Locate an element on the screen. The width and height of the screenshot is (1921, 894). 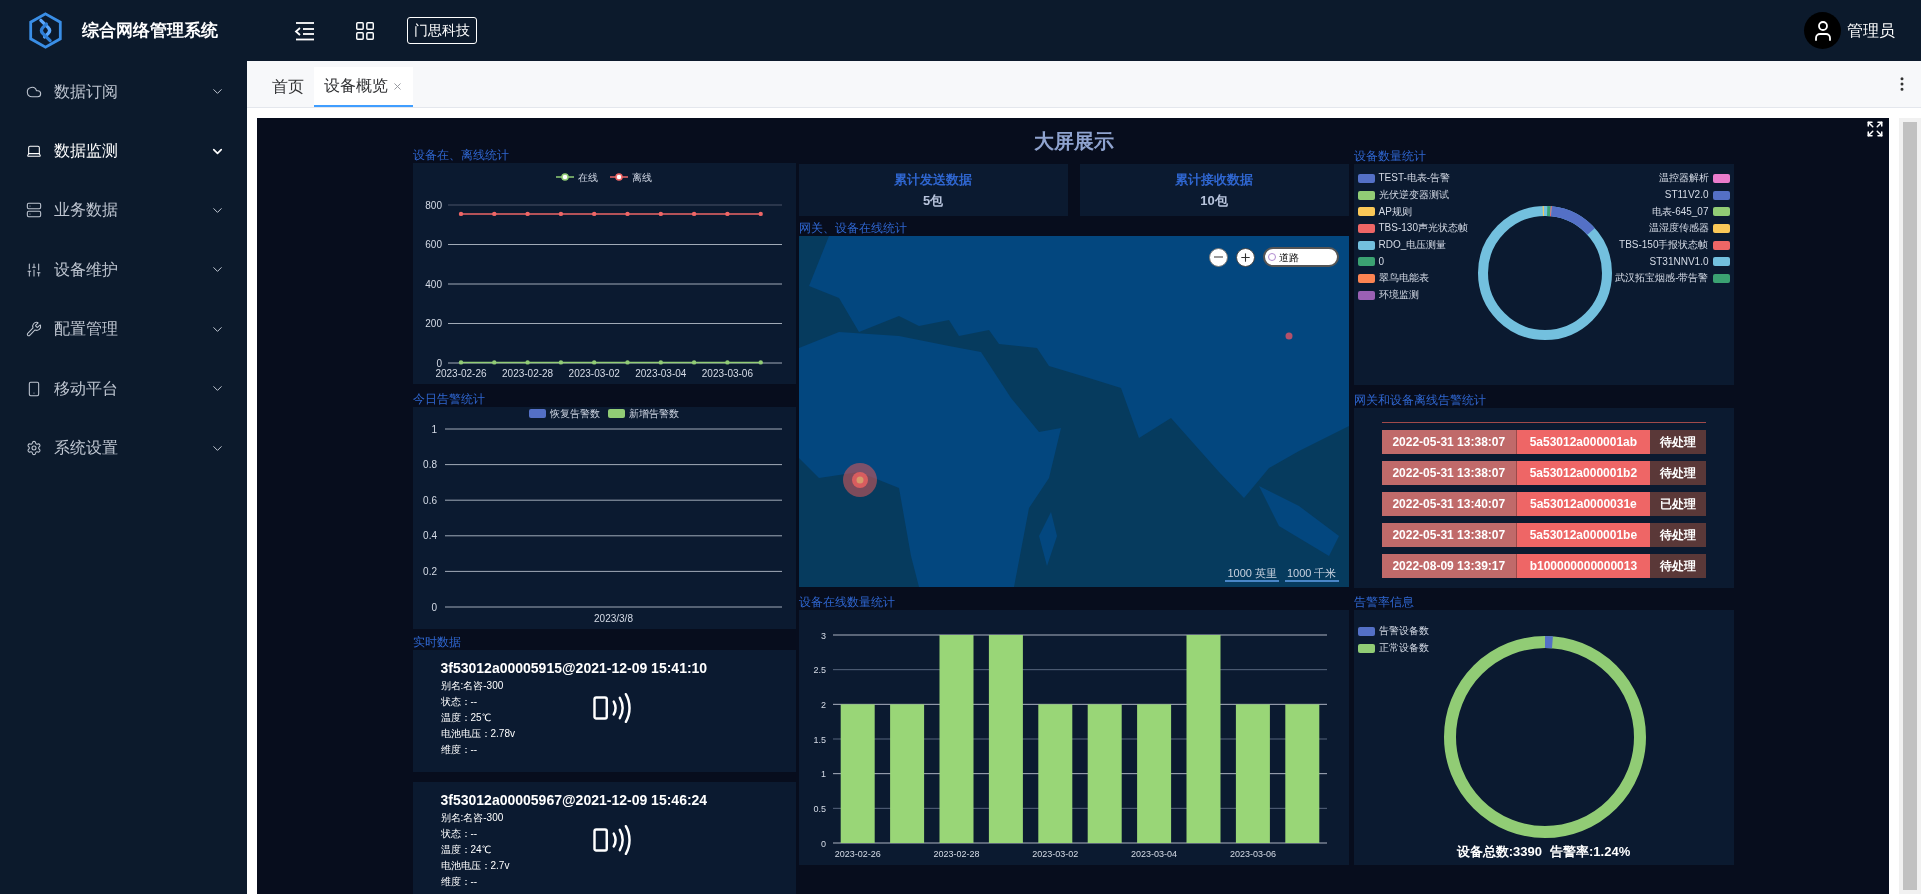
app-title: 综合网络管理系统 is located at coordinates (150, 30).